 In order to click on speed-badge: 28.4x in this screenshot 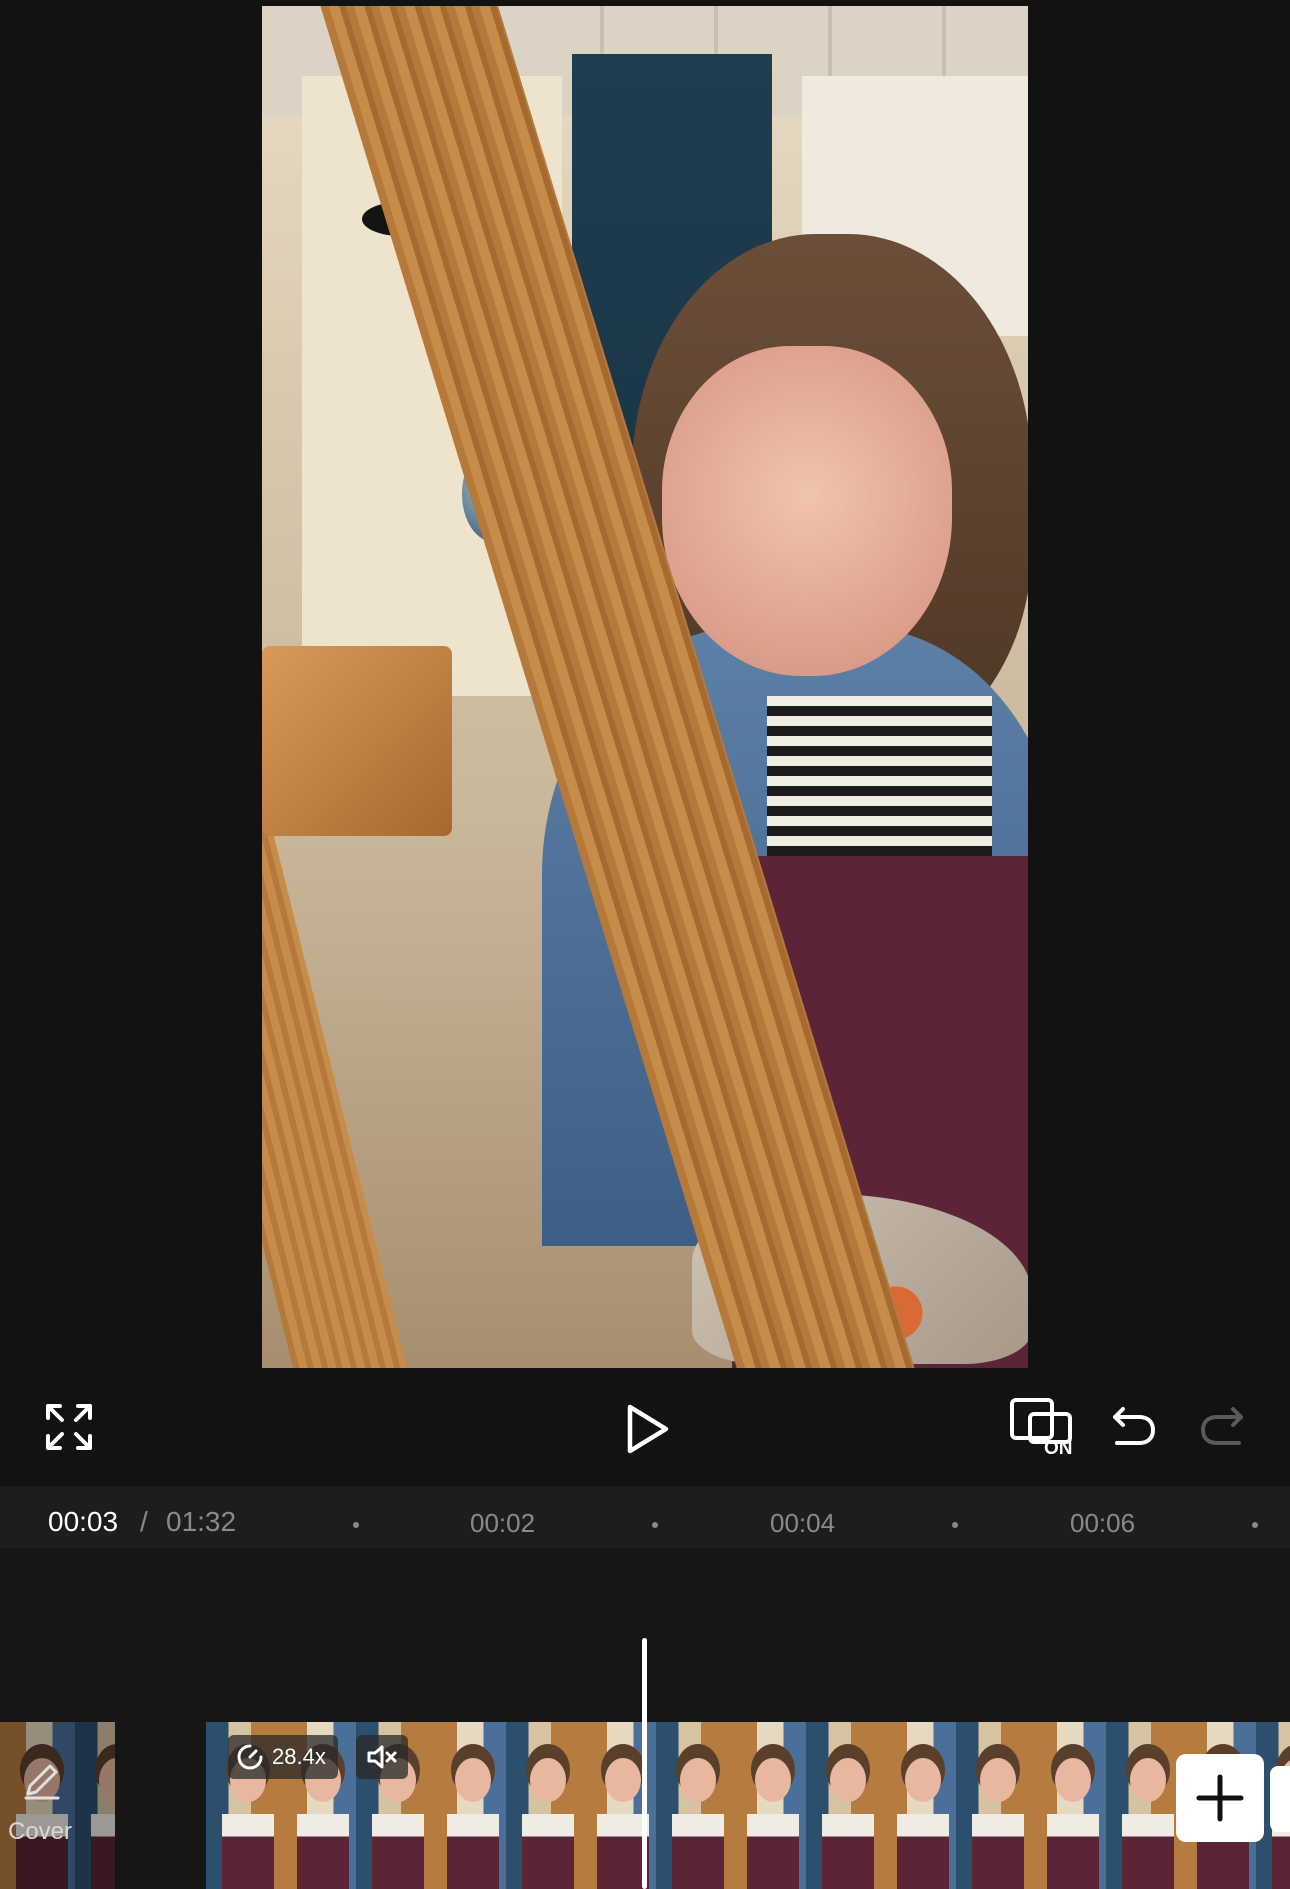, I will do `click(283, 1757)`.